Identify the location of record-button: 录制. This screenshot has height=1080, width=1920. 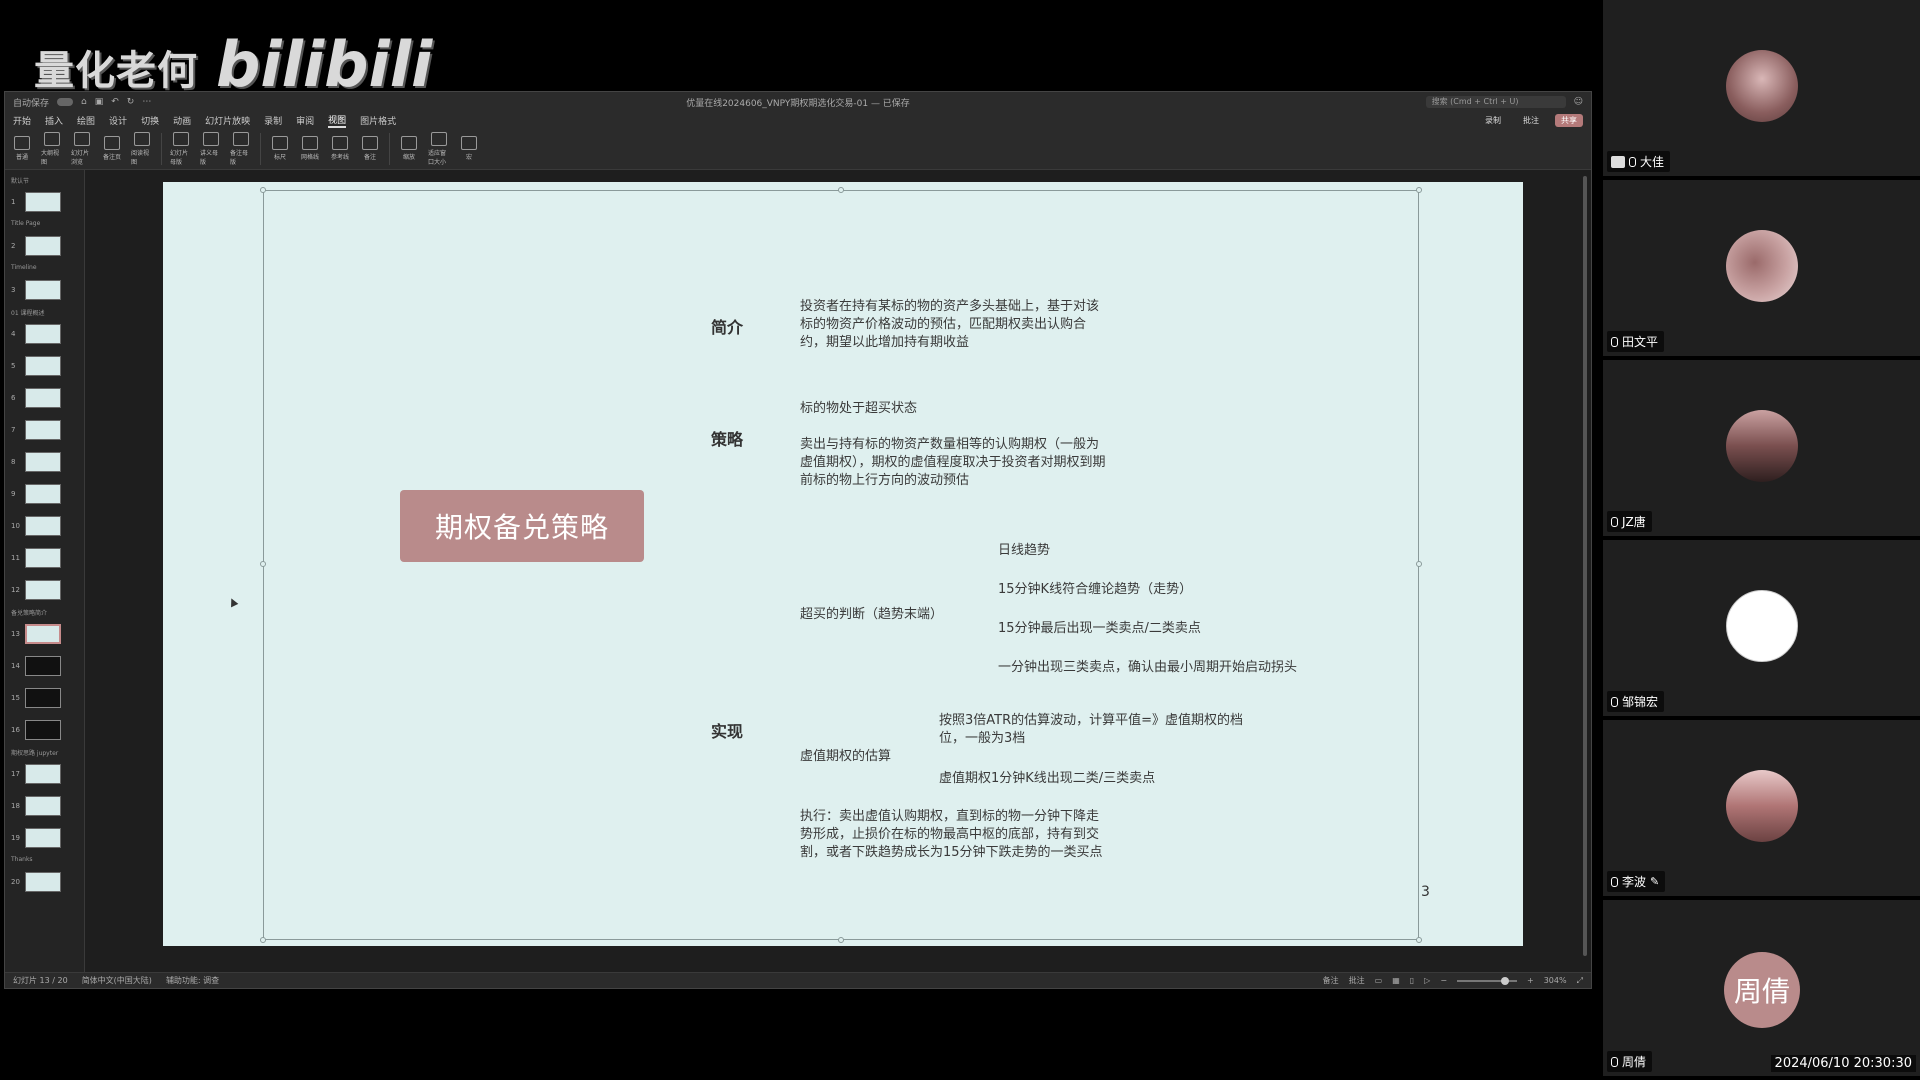
(1493, 120).